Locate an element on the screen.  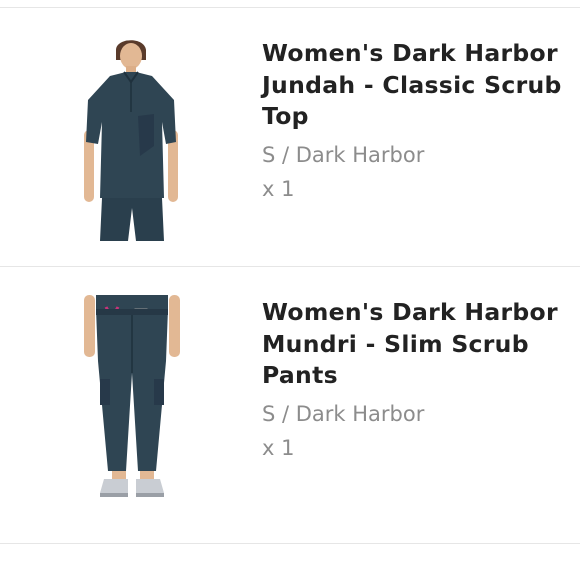
scrub-top-product-image is located at coordinates (132, 138).